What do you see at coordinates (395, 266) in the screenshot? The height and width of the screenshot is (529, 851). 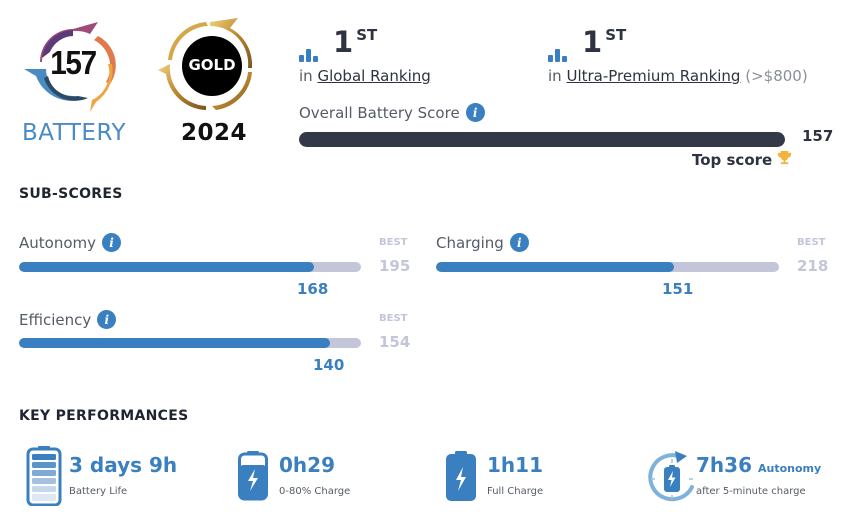 I see `autonomy-best-value: 195` at bounding box center [395, 266].